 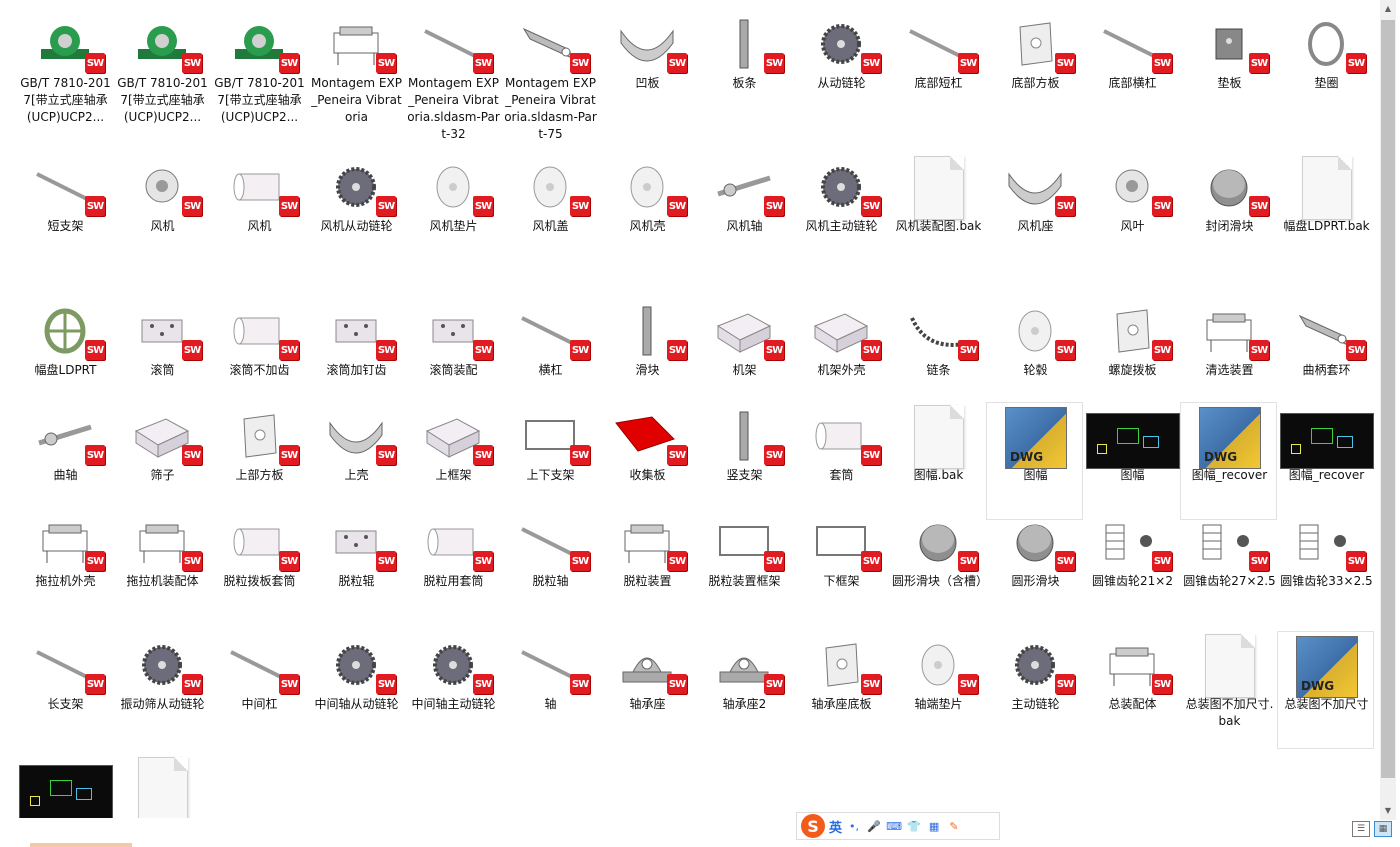 What do you see at coordinates (646, 690) in the screenshot?
I see `file-item: SW 轴承座` at bounding box center [646, 690].